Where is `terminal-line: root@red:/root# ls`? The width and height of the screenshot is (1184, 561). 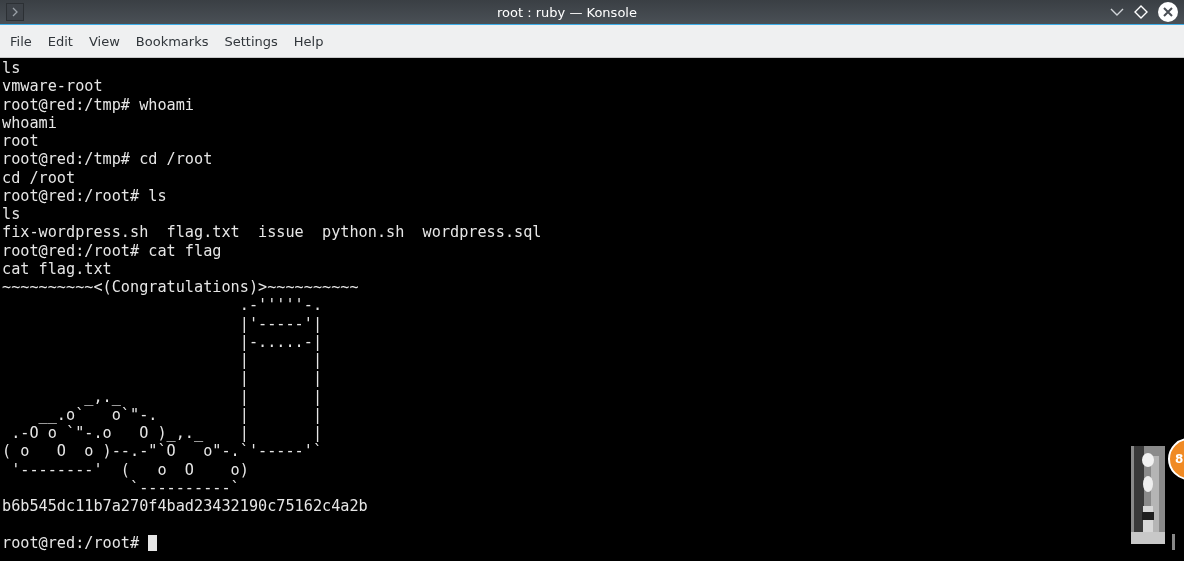
terminal-line: root@red:/root# ls is located at coordinates (84, 195).